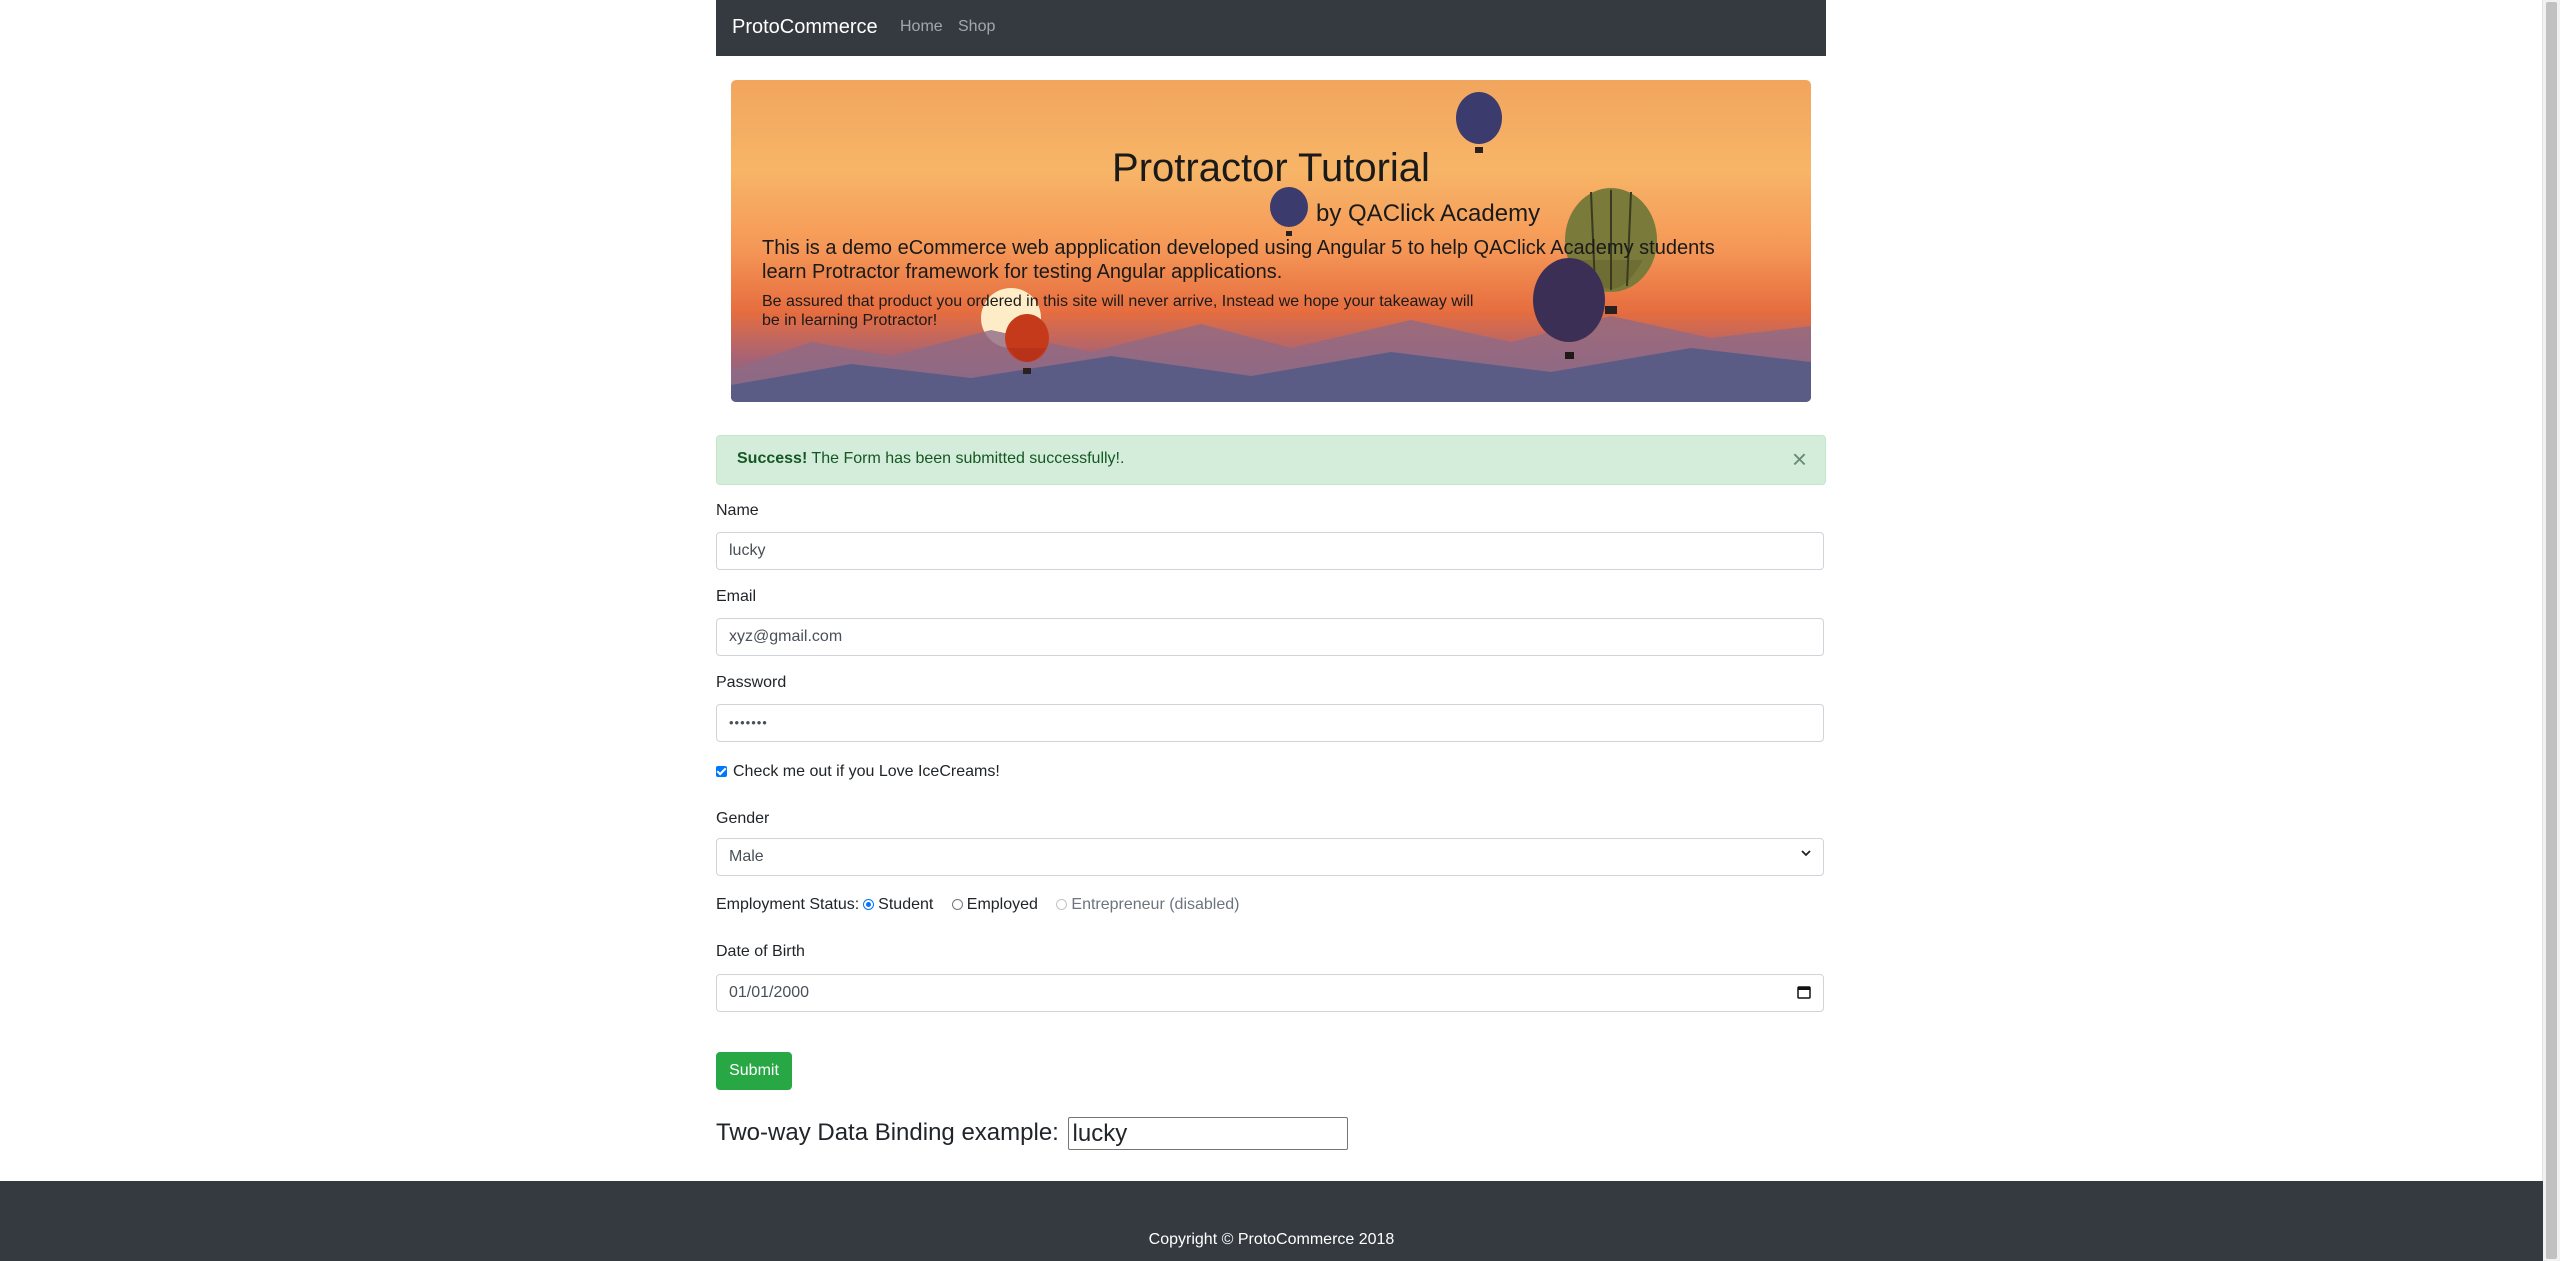 The height and width of the screenshot is (1261, 2560). Describe the element at coordinates (743, 818) in the screenshot. I see `gender-label: Gender` at that location.